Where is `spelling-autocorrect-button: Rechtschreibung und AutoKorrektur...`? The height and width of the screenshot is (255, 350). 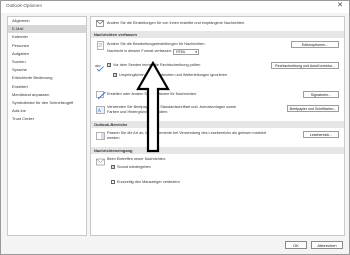 spelling-autocorrect-button: Rechtschreibung und AutoKorrektur... is located at coordinates (305, 65).